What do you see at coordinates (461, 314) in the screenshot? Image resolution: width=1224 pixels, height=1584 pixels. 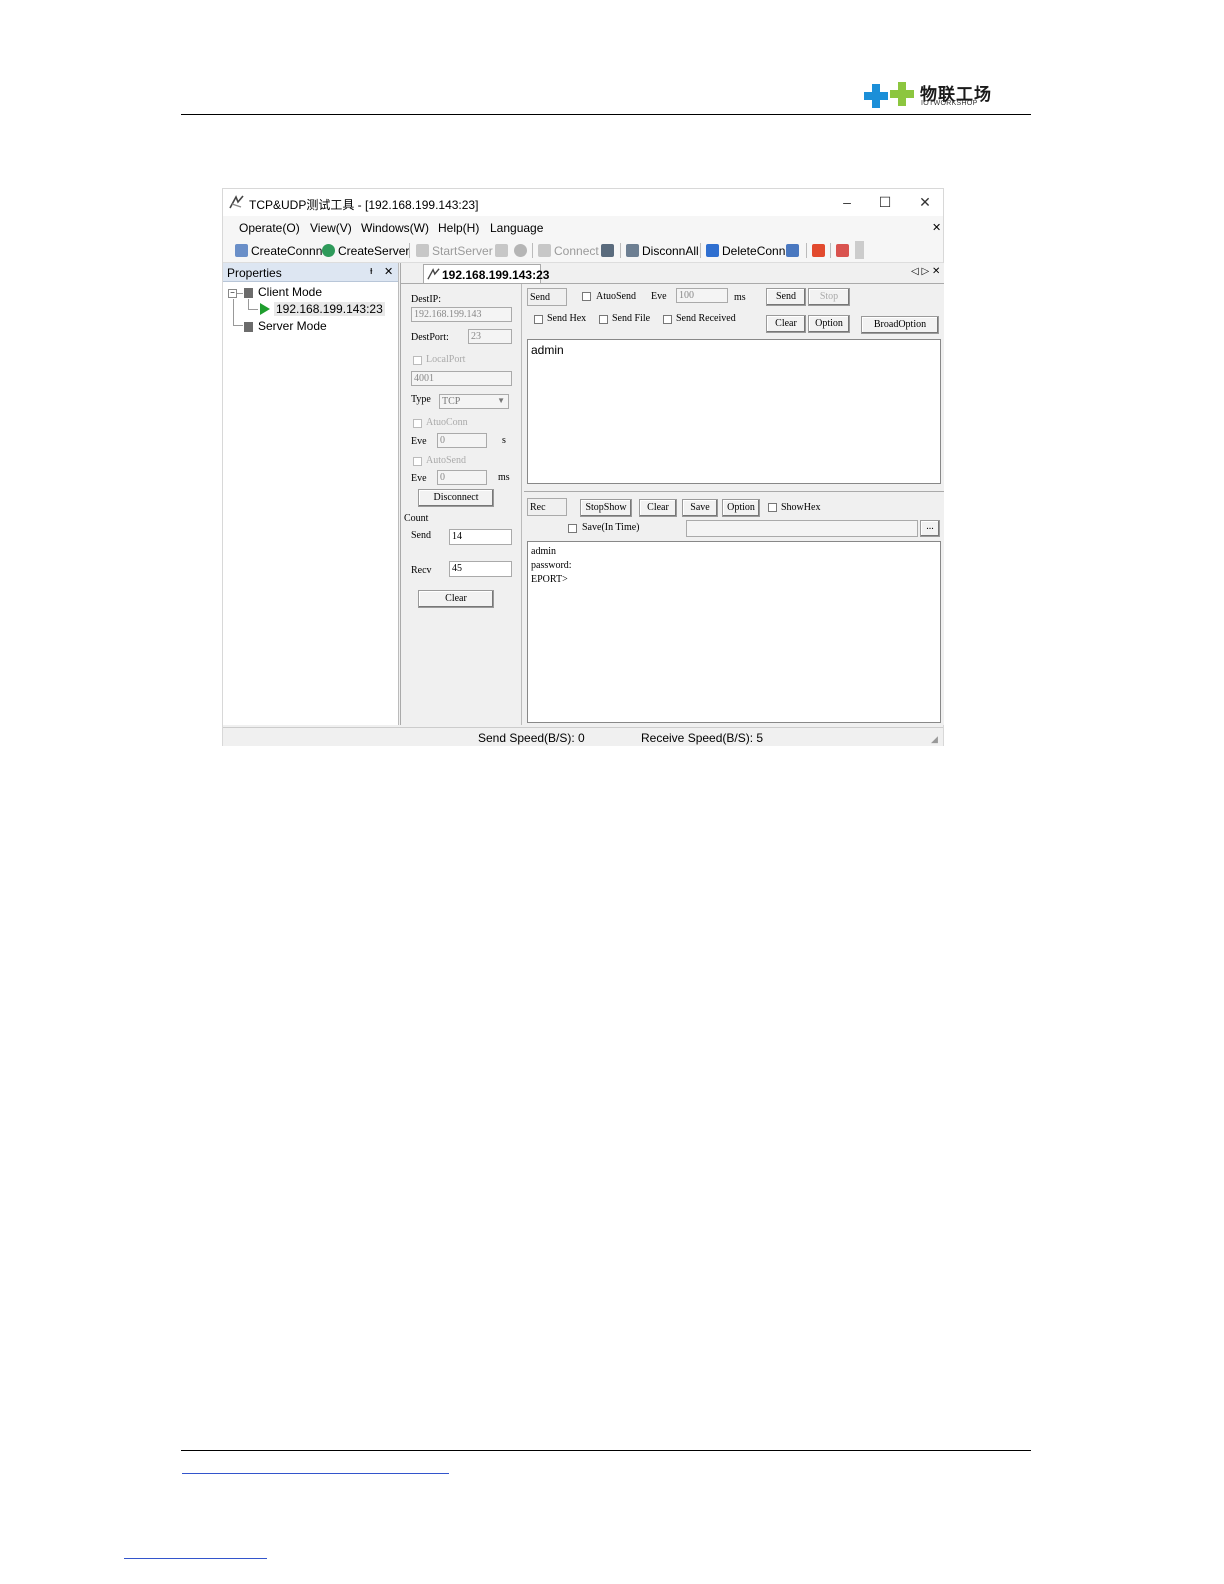 I see `dest-ip-field: 192.168.199.143` at bounding box center [461, 314].